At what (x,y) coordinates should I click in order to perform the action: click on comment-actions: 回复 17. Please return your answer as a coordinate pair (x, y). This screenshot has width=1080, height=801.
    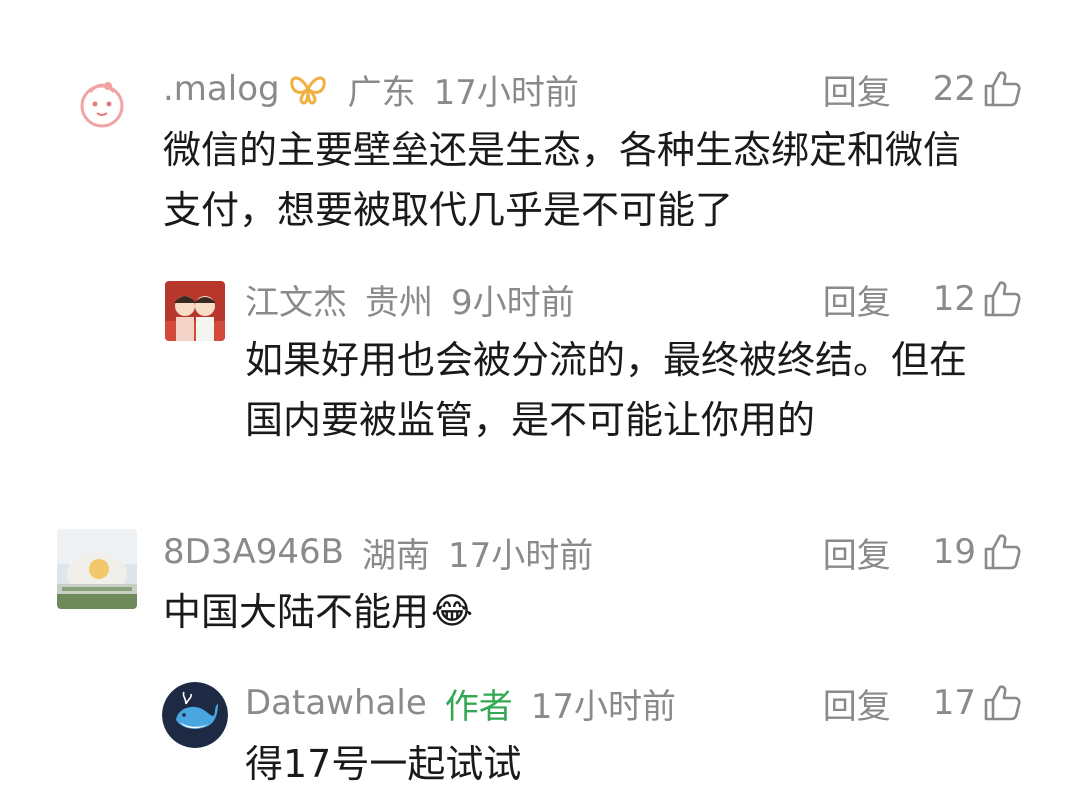
    Looking at the image, I should click on (922, 703).